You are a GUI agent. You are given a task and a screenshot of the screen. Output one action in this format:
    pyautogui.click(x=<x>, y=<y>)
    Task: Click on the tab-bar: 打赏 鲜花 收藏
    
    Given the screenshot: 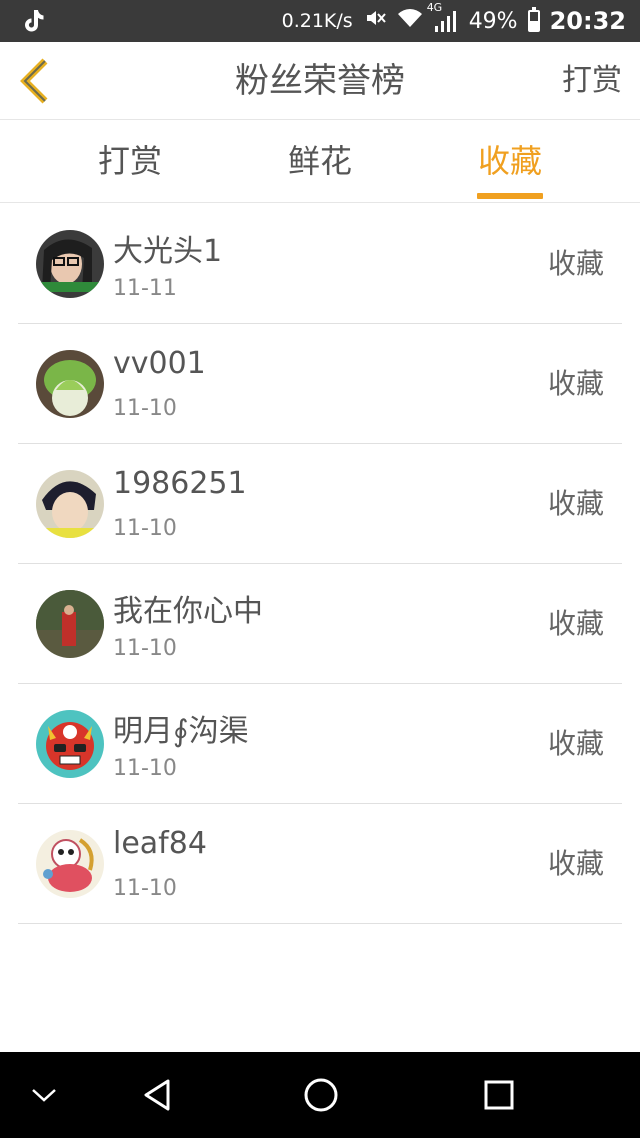 What is the action you would take?
    pyautogui.click(x=320, y=162)
    